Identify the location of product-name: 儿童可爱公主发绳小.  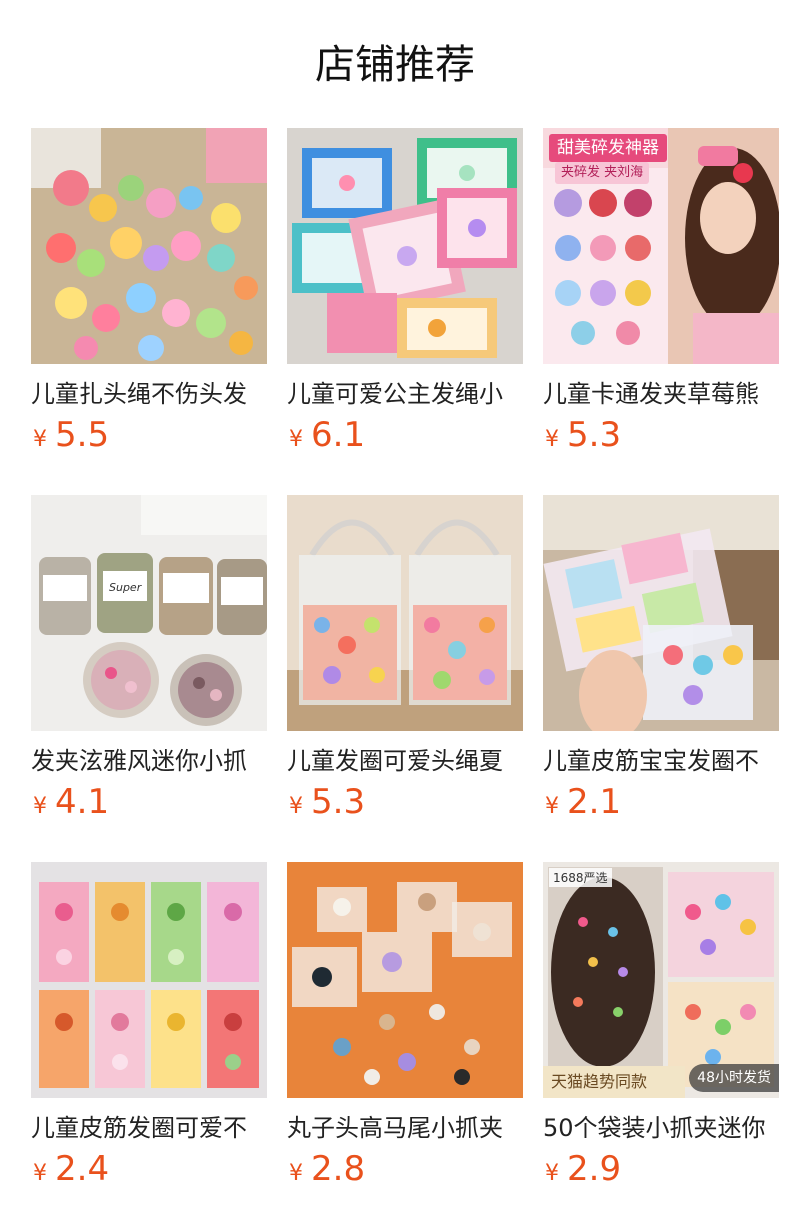
(405, 394).